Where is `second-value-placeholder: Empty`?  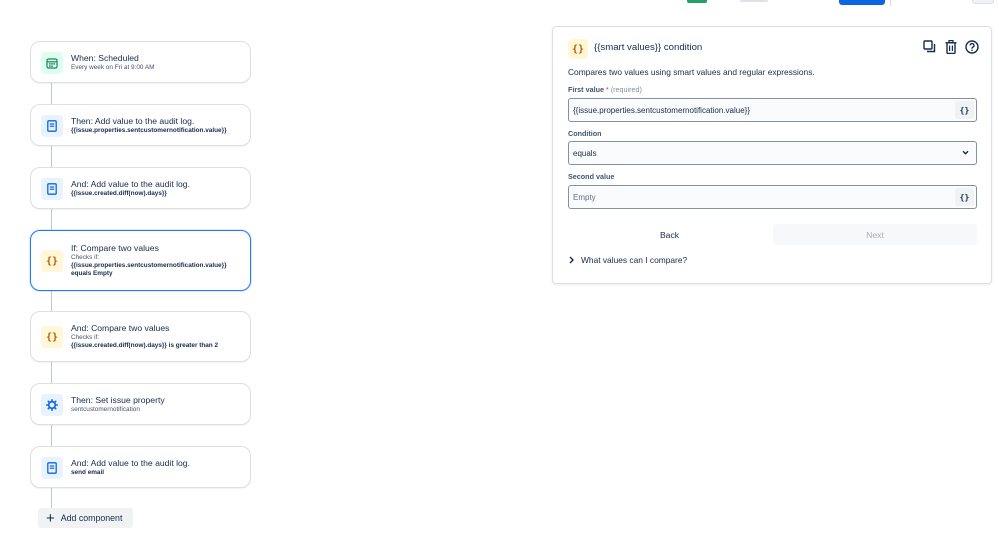
second-value-placeholder: Empty is located at coordinates (584, 197).